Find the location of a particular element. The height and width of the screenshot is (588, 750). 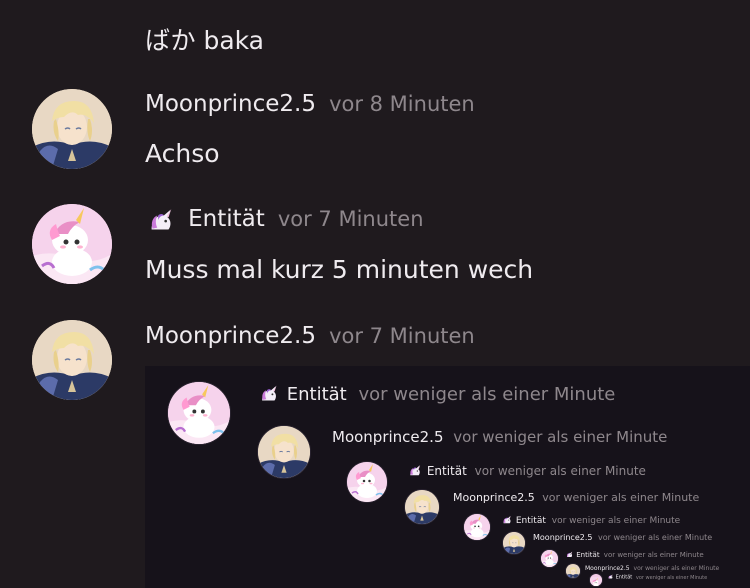

message-text: Achso is located at coordinates (182, 153).